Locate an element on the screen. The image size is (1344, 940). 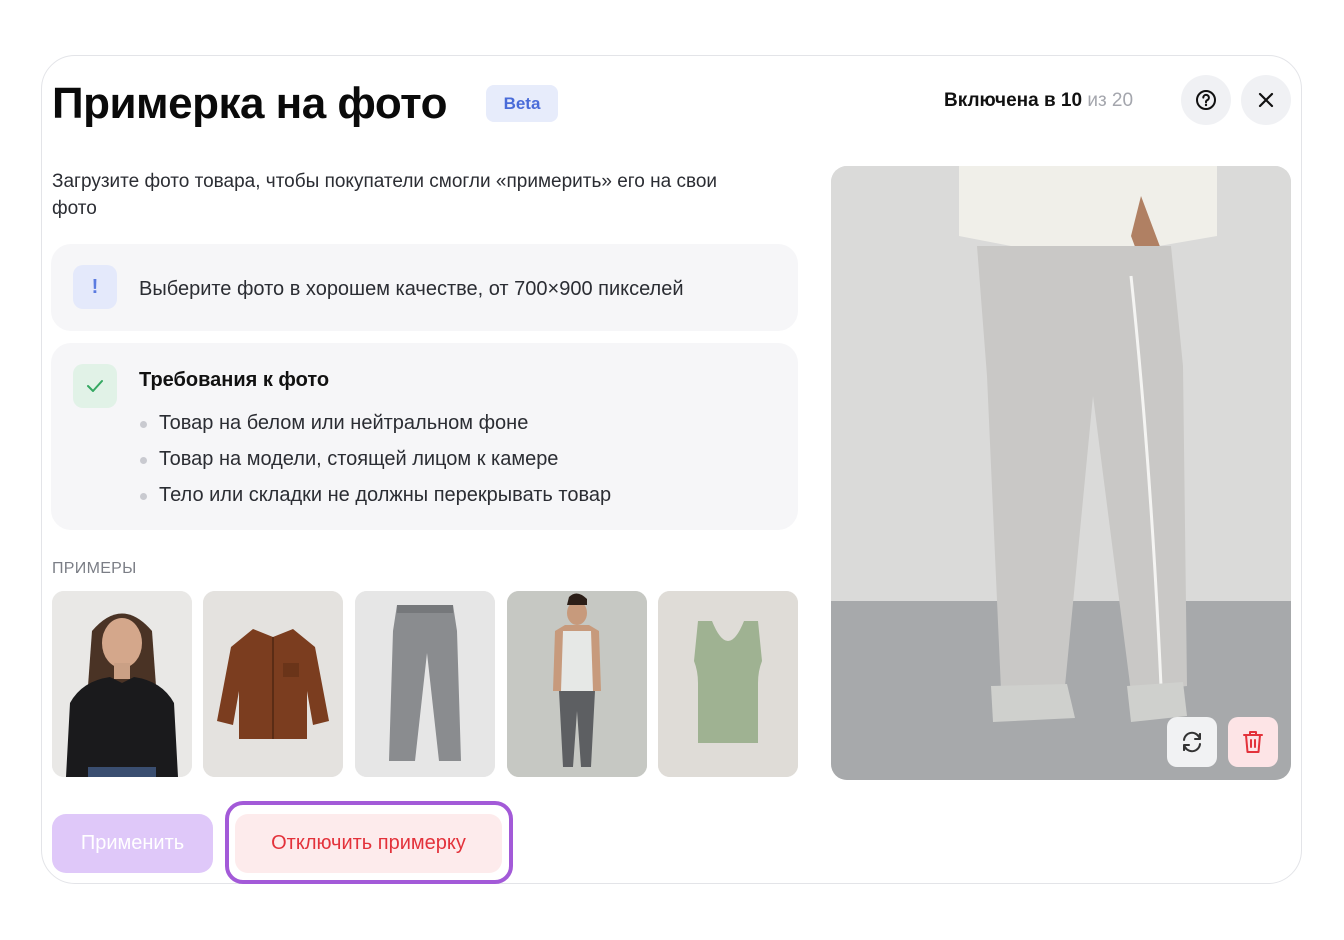
disable-try-on-button: Отключить примерку is located at coordinates (368, 843).